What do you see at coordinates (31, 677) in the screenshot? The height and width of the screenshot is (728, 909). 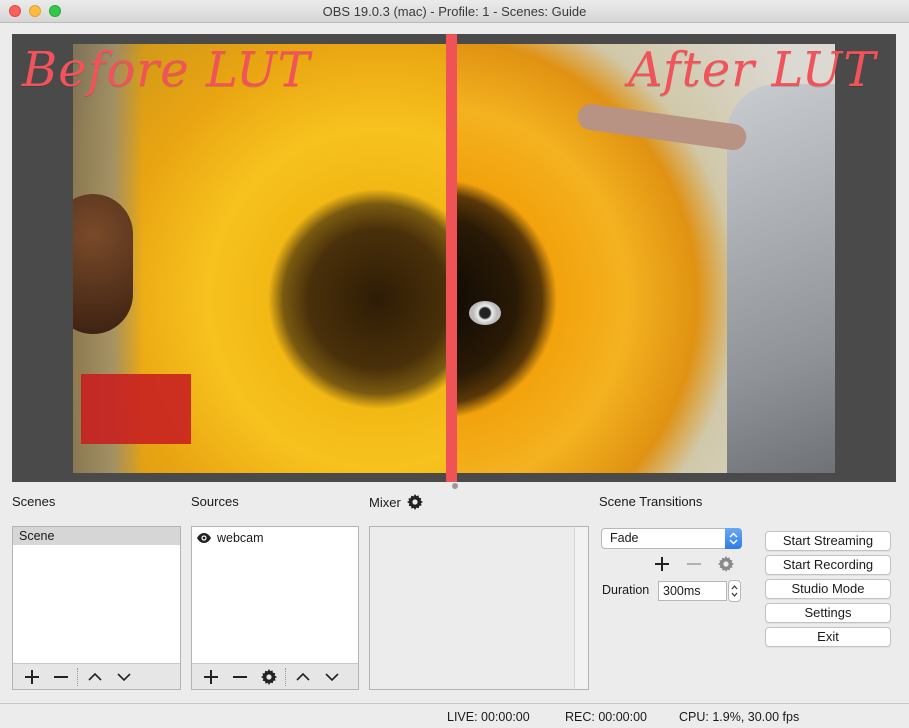 I see `add-scene-plus-icon` at bounding box center [31, 677].